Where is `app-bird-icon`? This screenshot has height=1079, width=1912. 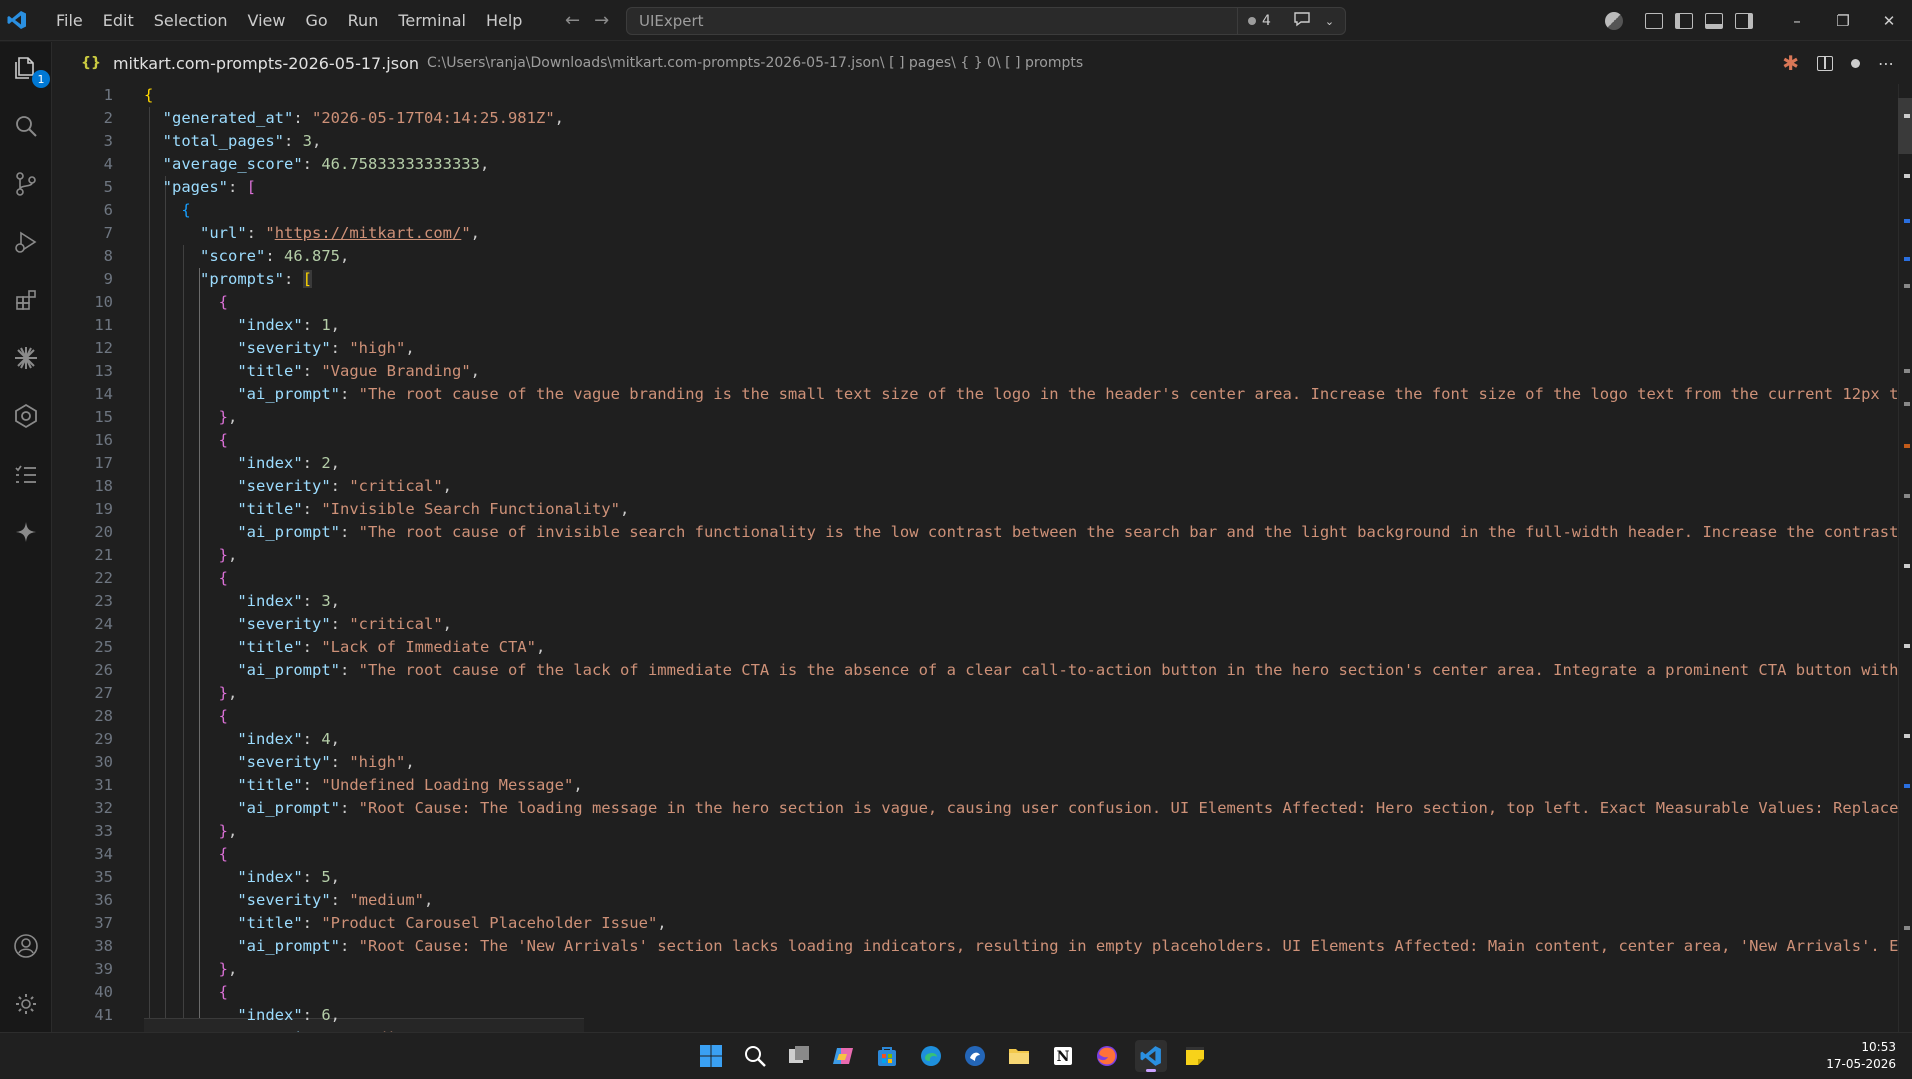
app-bird-icon is located at coordinates (975, 1056).